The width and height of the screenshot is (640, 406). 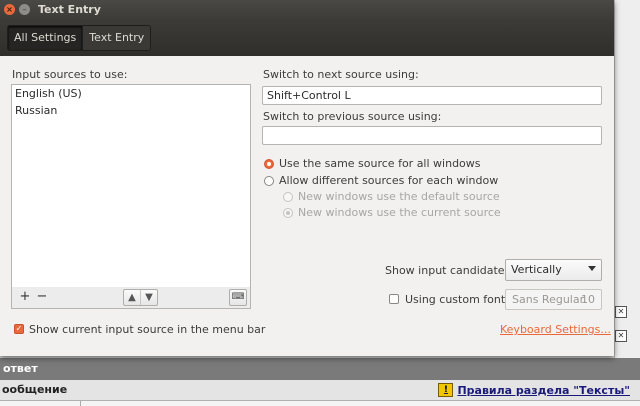 I want to click on background-reply-bar: ответ, so click(x=320, y=369).